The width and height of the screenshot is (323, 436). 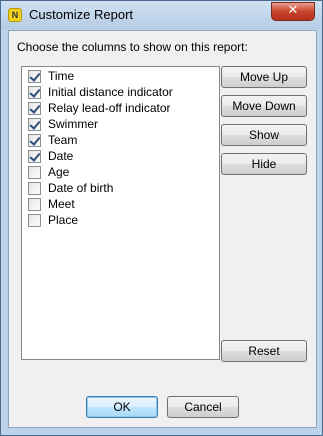 I want to click on column-list-item: Initial distance indicator, so click(x=100, y=92).